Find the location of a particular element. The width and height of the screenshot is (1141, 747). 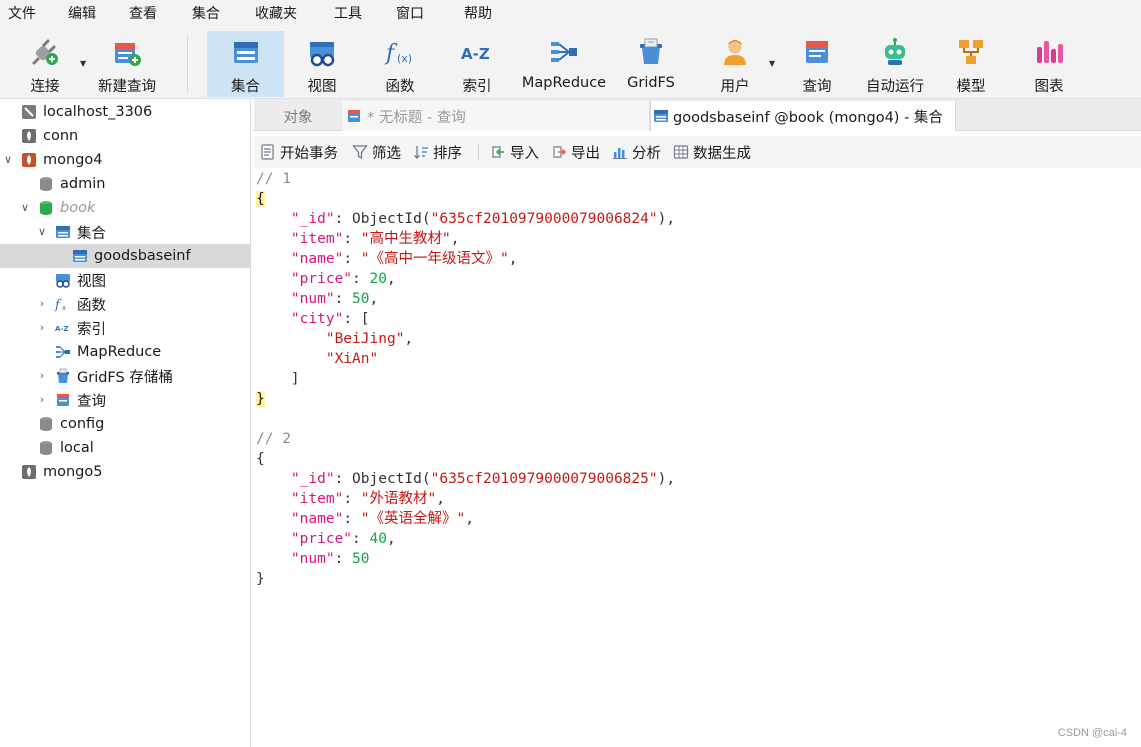

gridfs-label: GridFS is located at coordinates (651, 83).